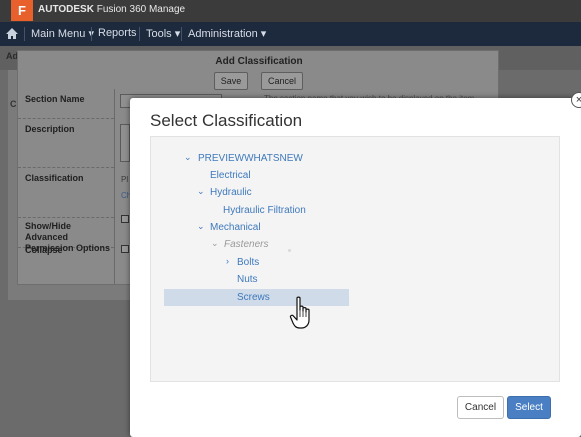 This screenshot has width=581, height=437. What do you see at coordinates (22, 10) in the screenshot?
I see `fusion-logo-icon: F` at bounding box center [22, 10].